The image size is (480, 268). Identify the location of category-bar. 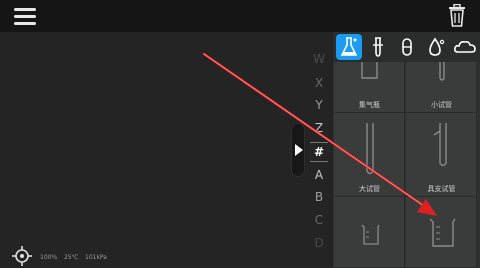
(406, 47).